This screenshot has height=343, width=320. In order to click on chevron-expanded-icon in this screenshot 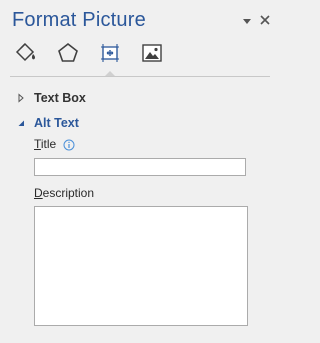, I will do `click(21, 123)`.